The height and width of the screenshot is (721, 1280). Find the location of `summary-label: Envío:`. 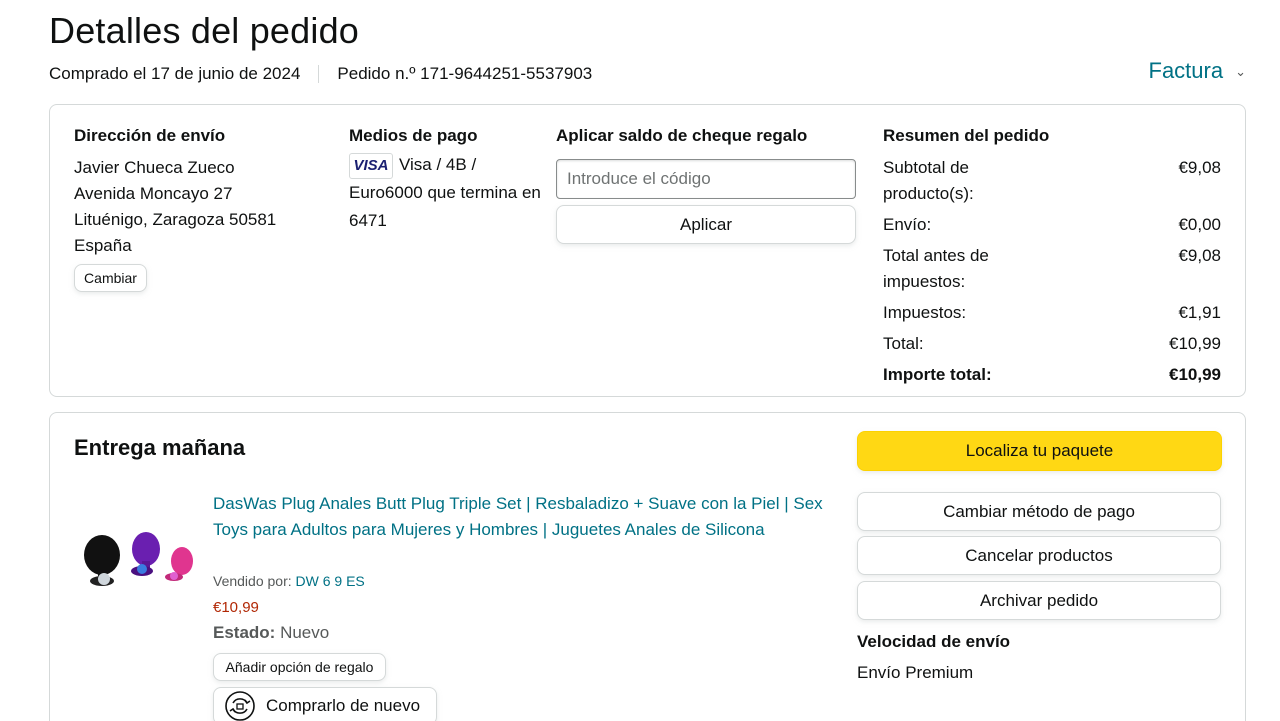

summary-label: Envío: is located at coordinates (907, 224).